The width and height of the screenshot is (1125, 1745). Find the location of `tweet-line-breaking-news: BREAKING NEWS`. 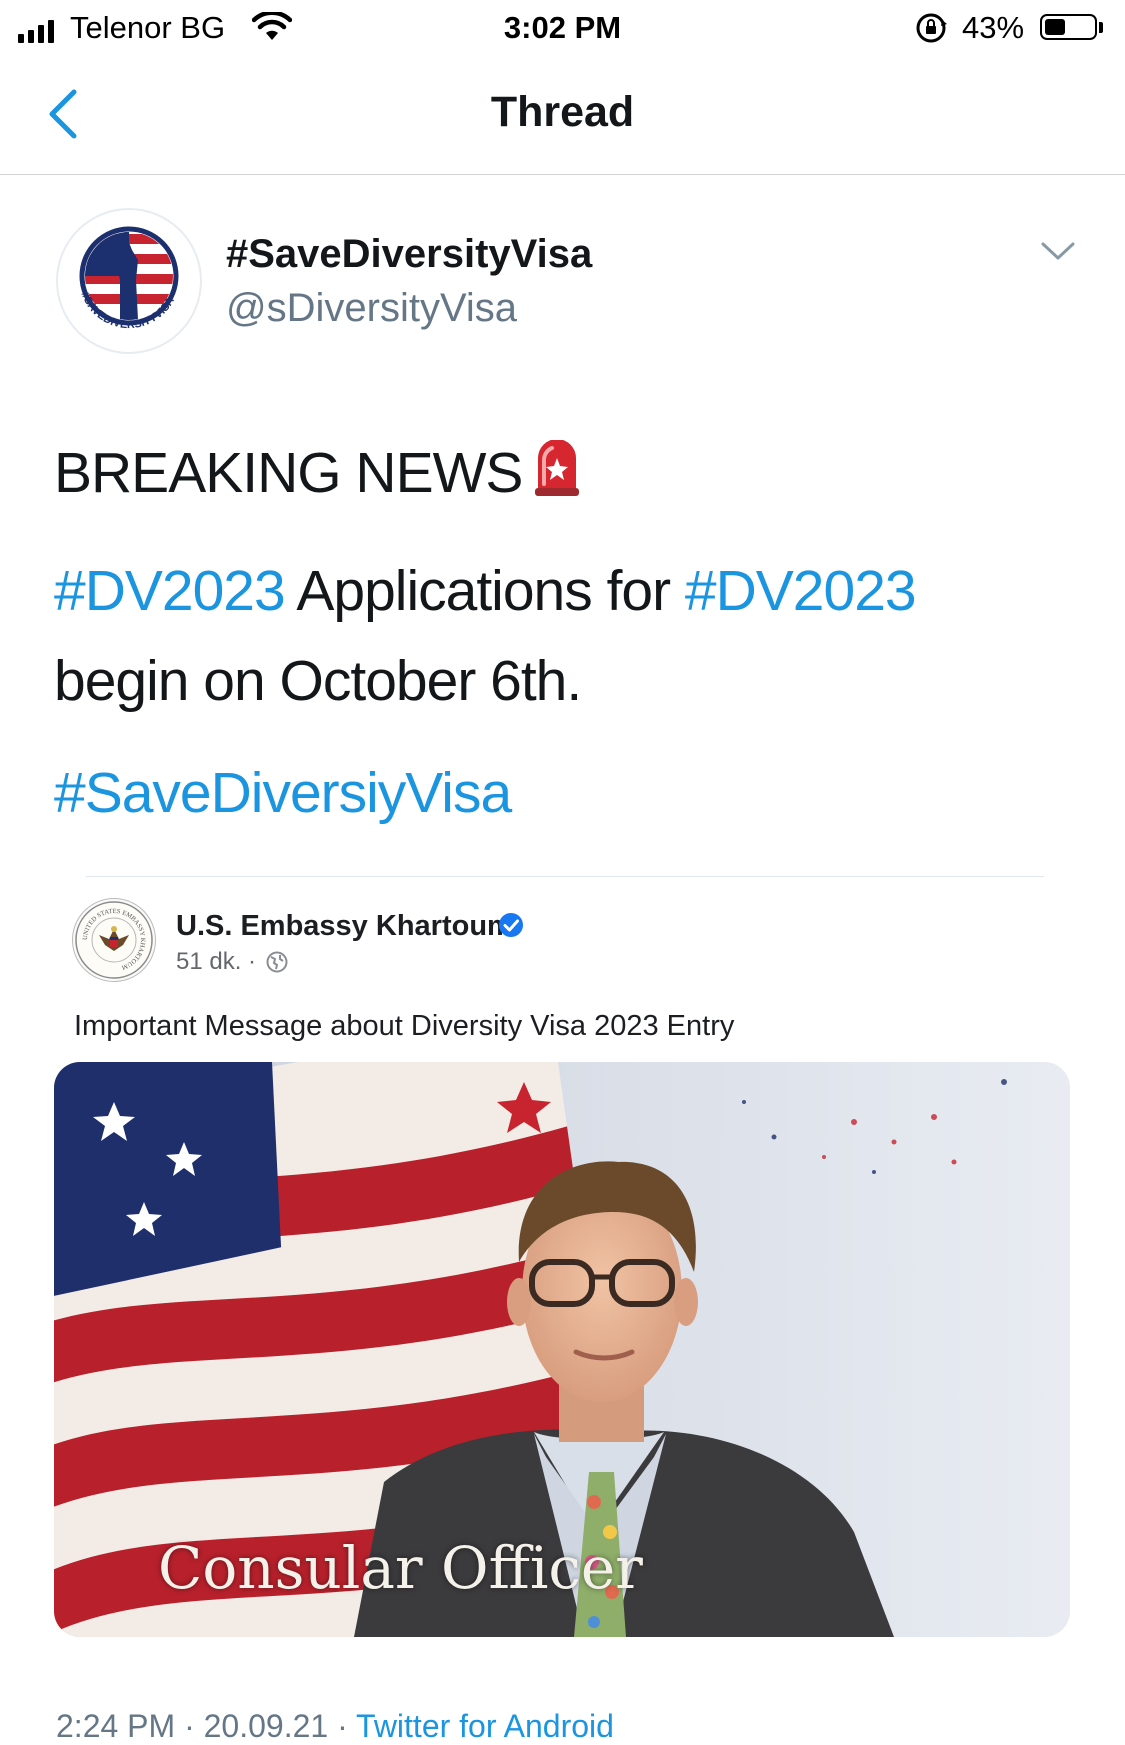

tweet-line-breaking-news: BREAKING NEWS is located at coordinates (569, 476).